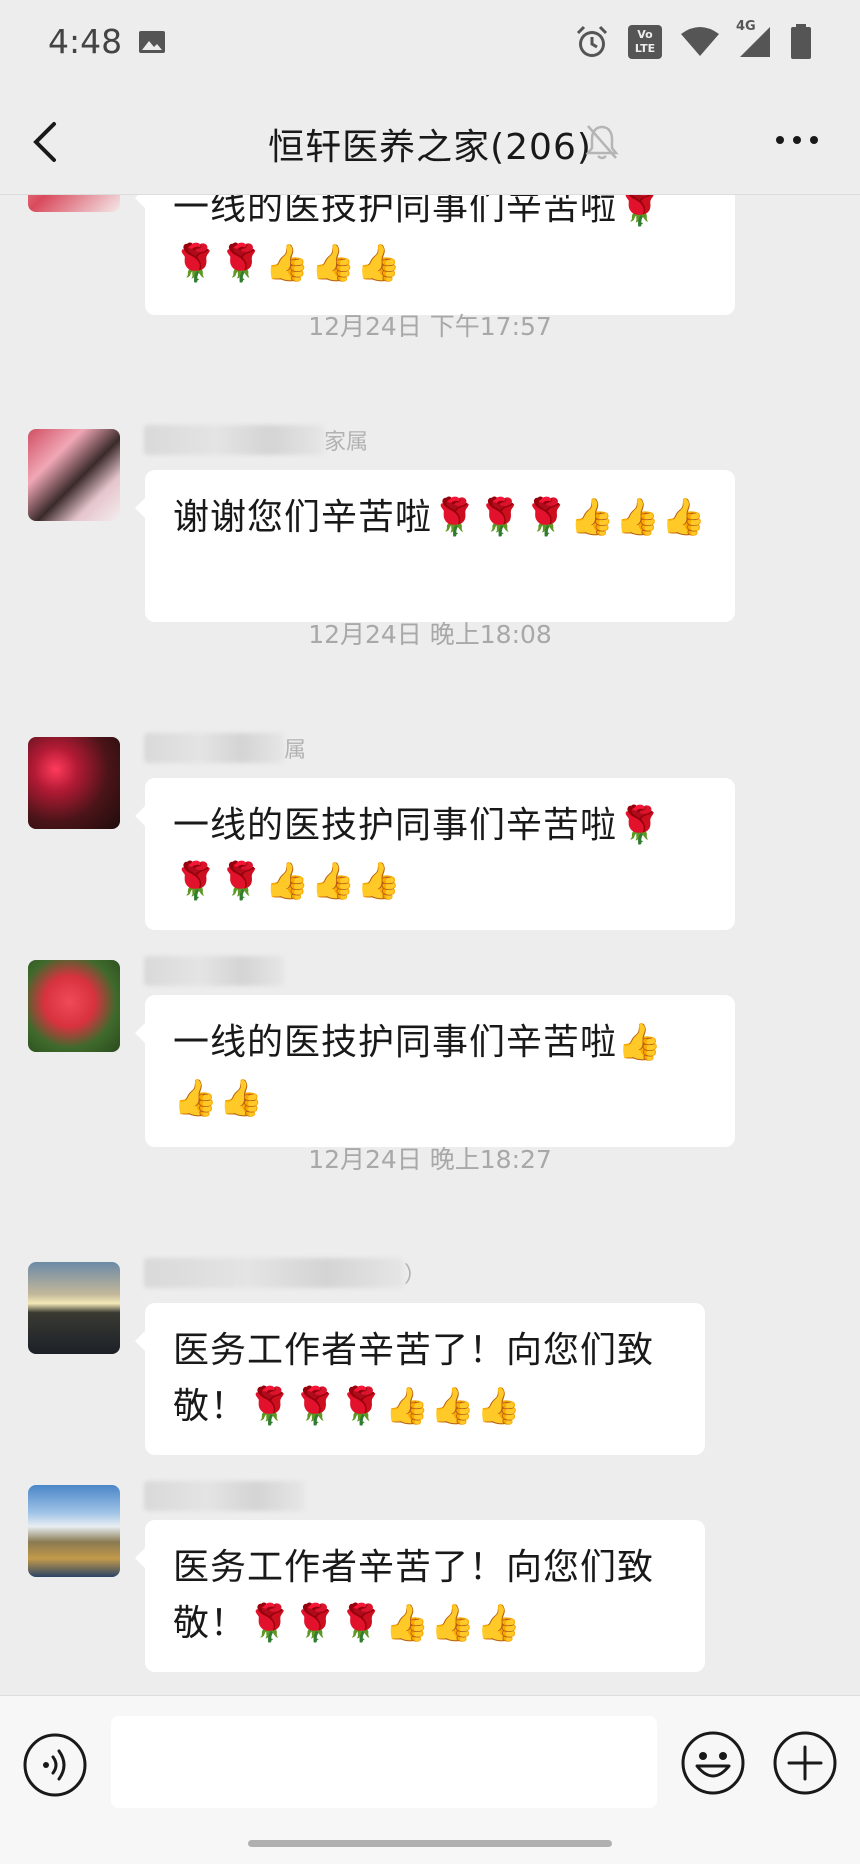 This screenshot has height=1864, width=860. Describe the element at coordinates (430, 1159) in the screenshot. I see `timestamp: 12月24日 晚上18:27` at that location.